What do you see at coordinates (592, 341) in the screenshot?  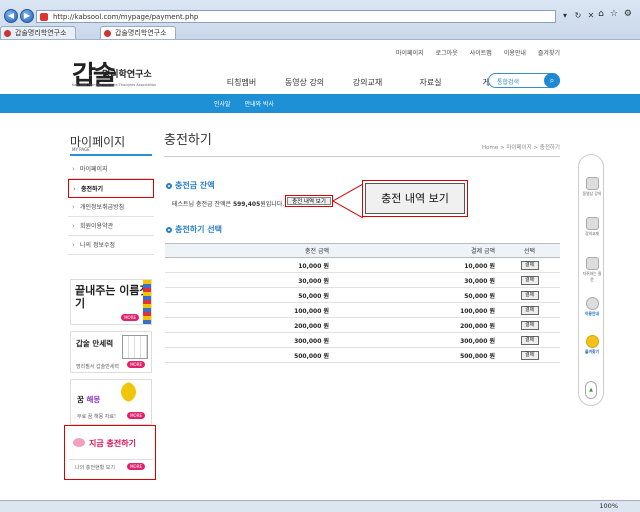 I see `star-icon` at bounding box center [592, 341].